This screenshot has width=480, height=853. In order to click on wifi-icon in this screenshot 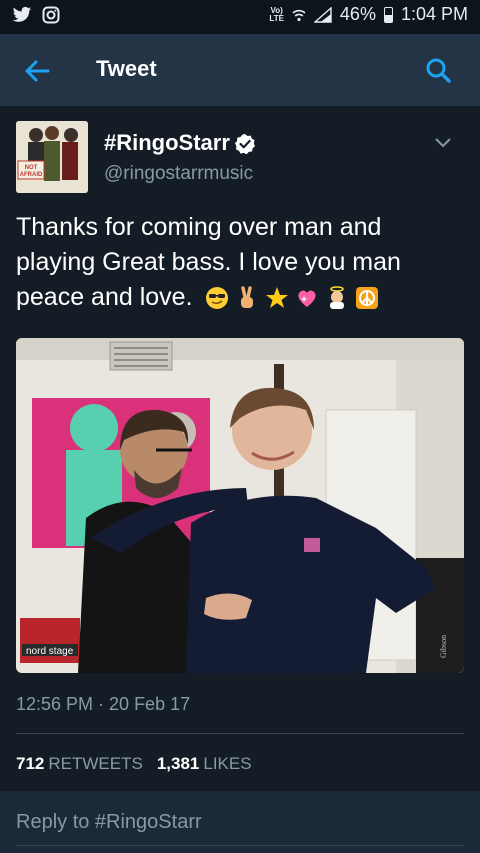, I will do `click(299, 15)`.